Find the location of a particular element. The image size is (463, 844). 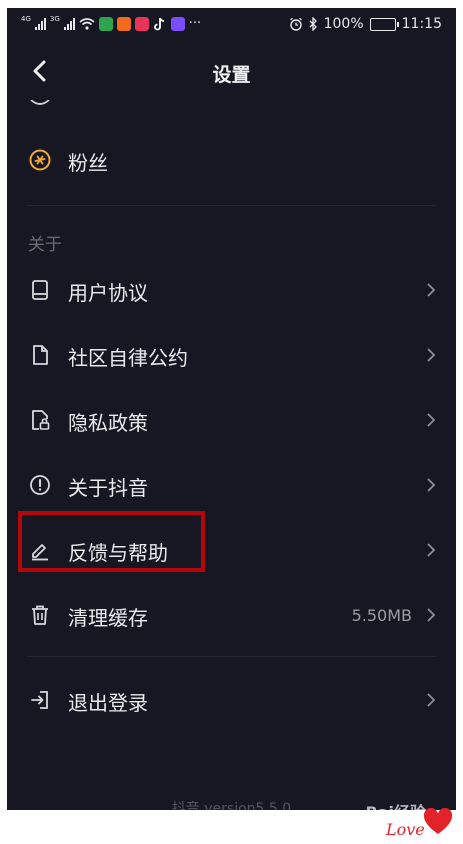

logout-label: 退出登录 is located at coordinates (108, 703).